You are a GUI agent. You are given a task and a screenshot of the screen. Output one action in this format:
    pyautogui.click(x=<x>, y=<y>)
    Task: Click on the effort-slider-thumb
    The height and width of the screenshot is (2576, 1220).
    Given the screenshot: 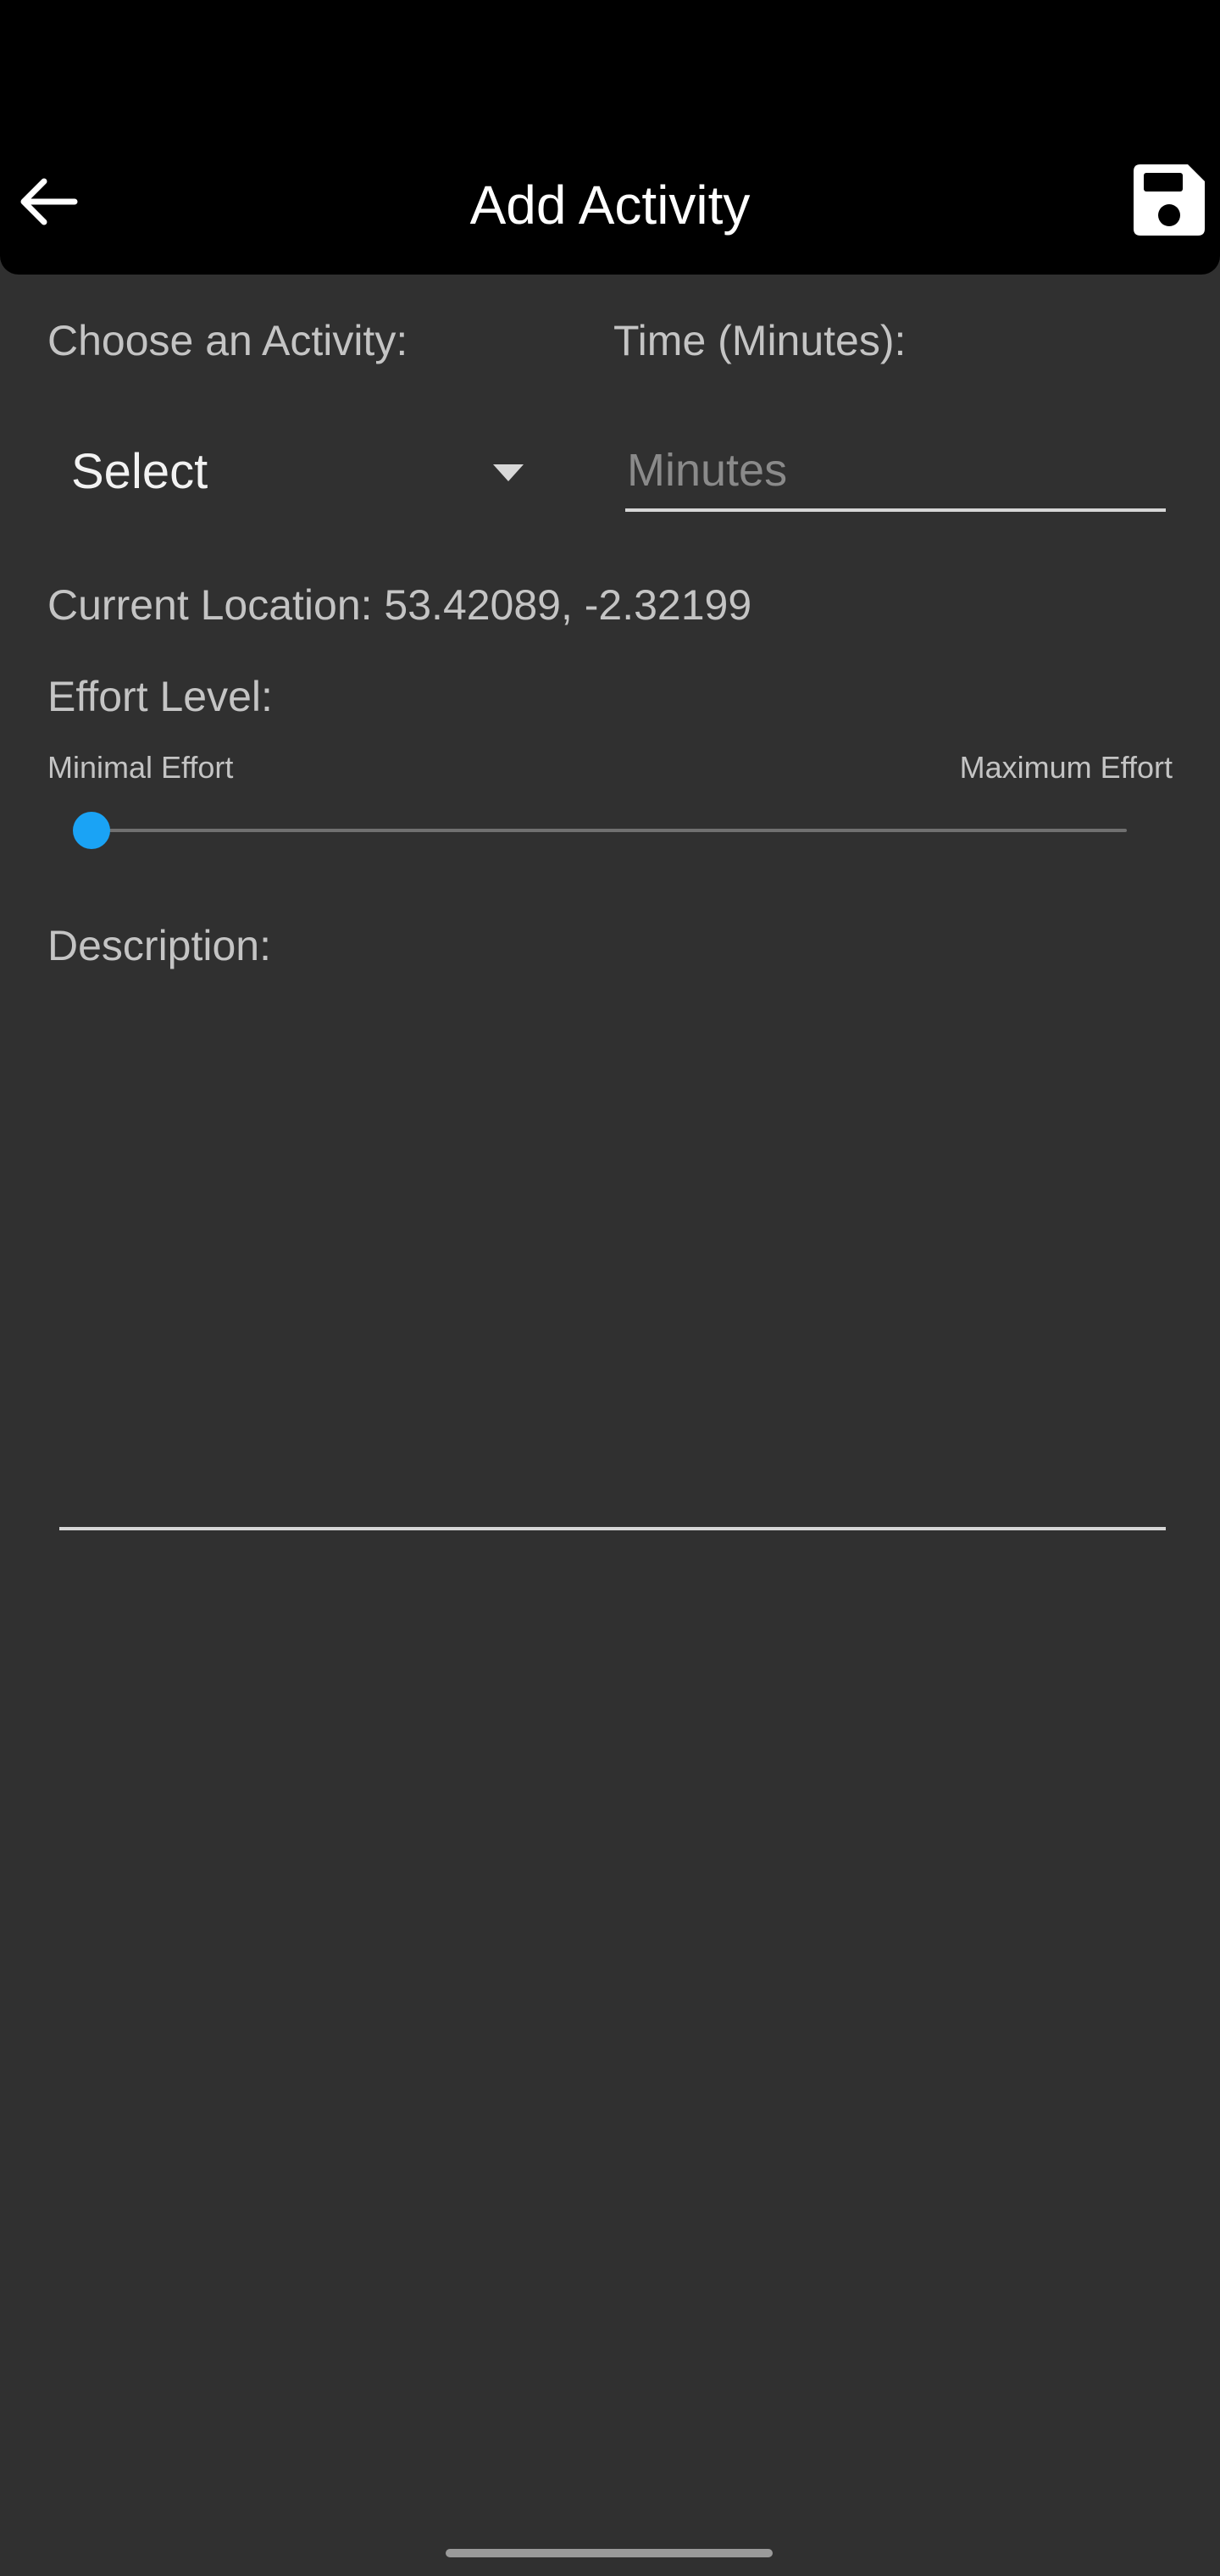 What is the action you would take?
    pyautogui.click(x=91, y=830)
    